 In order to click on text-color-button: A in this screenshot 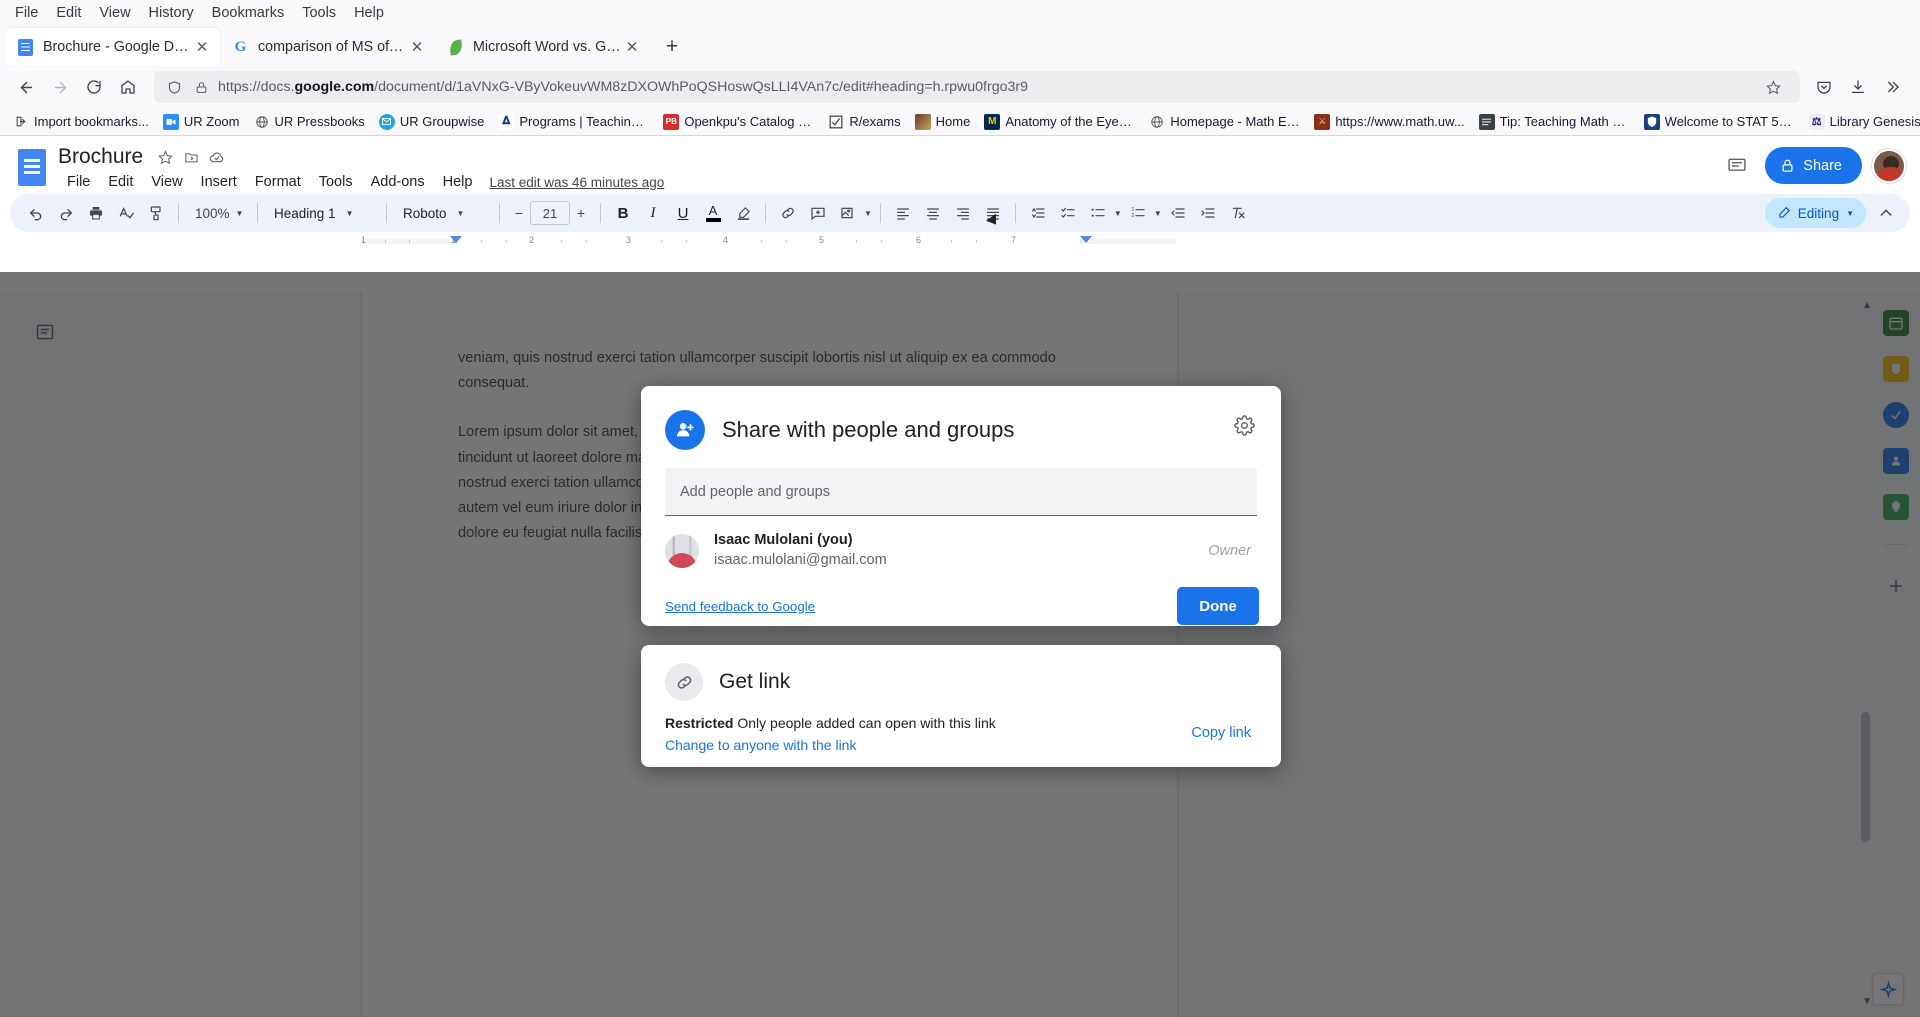, I will do `click(713, 213)`.